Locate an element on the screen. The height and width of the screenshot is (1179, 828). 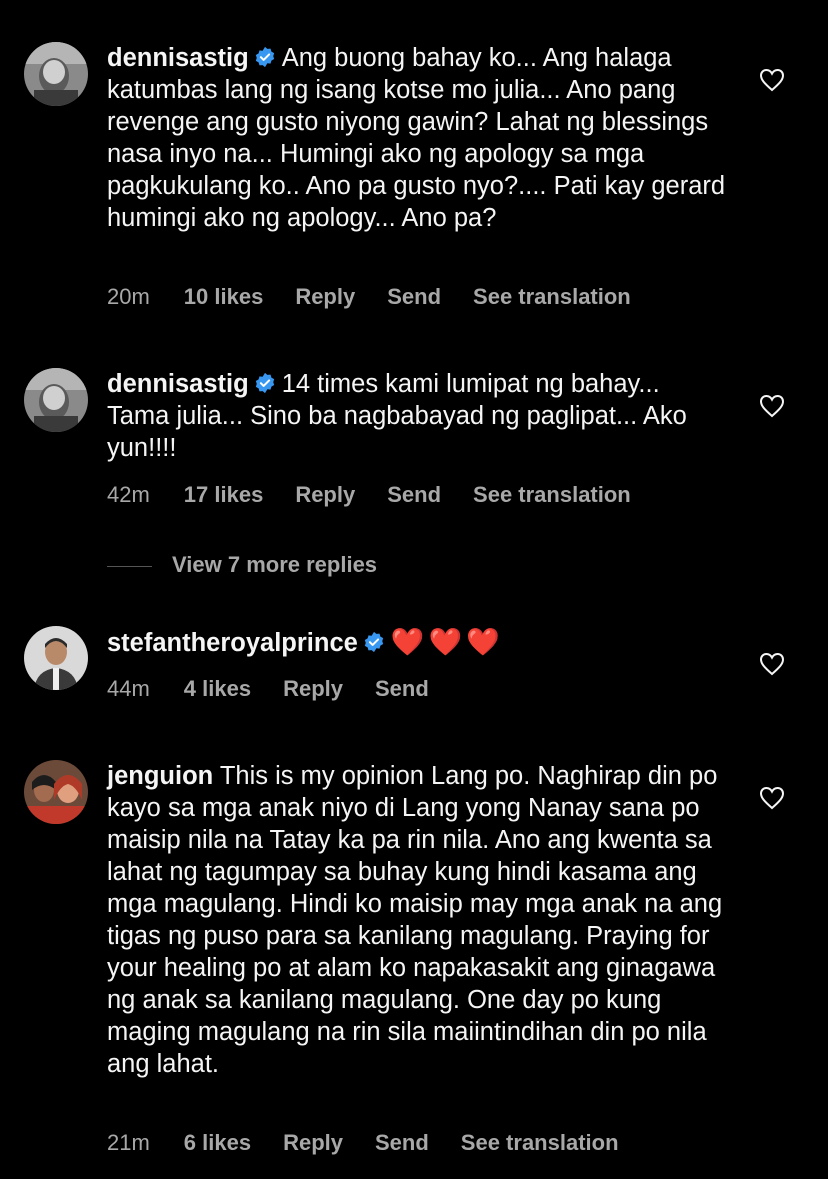
comment-meta: 21m 6 likes Reply Send See translation is located at coordinates (379, 1143).